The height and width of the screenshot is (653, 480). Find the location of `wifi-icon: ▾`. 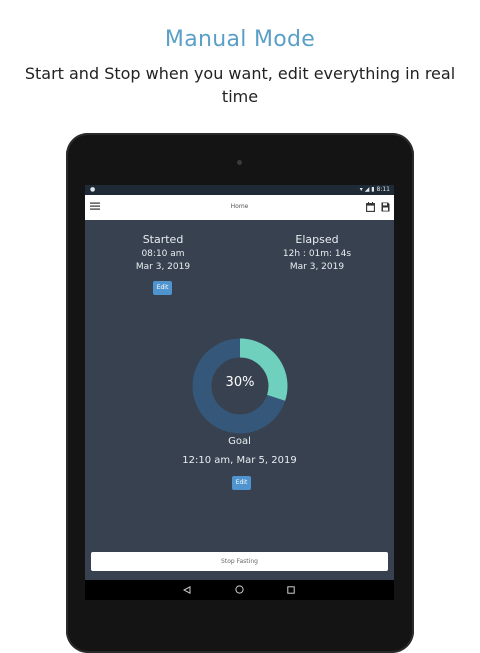

wifi-icon: ▾ is located at coordinates (361, 189).